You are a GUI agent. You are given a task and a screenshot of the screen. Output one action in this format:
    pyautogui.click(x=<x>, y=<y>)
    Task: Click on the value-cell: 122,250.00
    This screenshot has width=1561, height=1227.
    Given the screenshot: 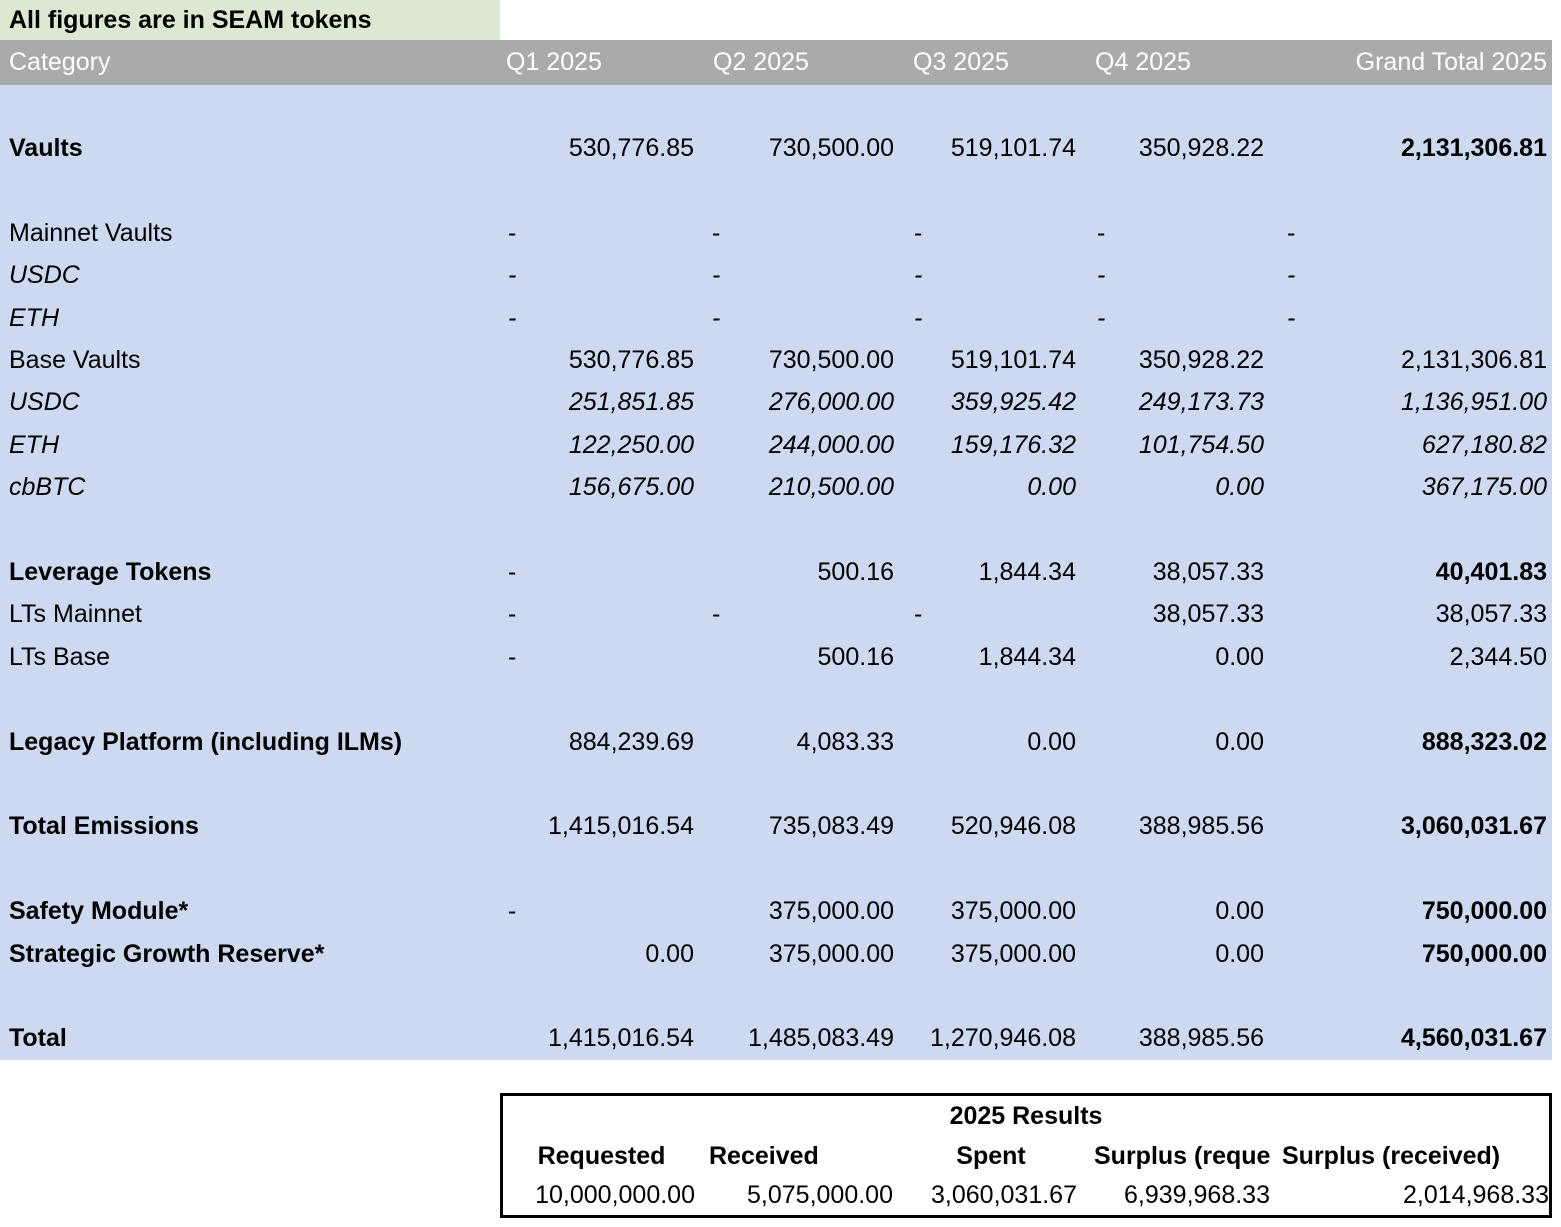 What is the action you would take?
    pyautogui.click(x=600, y=445)
    